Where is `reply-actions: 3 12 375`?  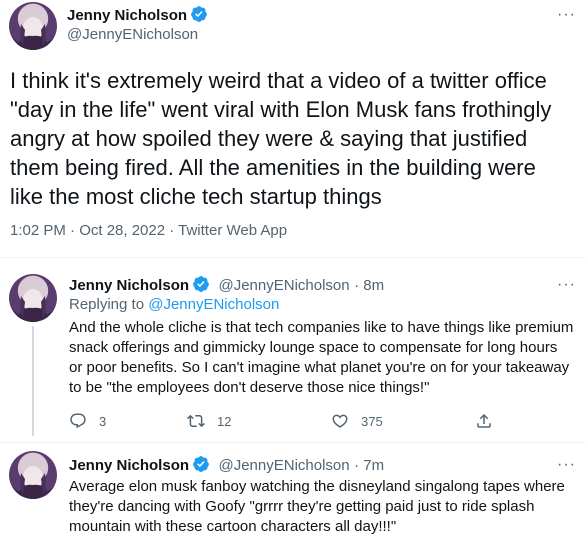 reply-actions: 3 12 375 is located at coordinates (289, 422).